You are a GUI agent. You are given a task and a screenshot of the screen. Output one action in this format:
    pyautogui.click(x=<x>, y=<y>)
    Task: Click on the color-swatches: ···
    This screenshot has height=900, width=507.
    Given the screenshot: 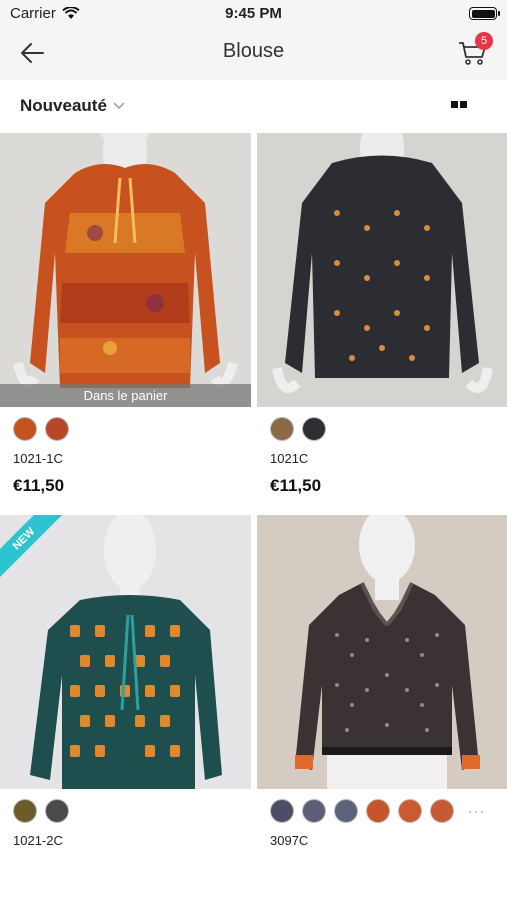 What is the action you would take?
    pyautogui.click(x=388, y=811)
    